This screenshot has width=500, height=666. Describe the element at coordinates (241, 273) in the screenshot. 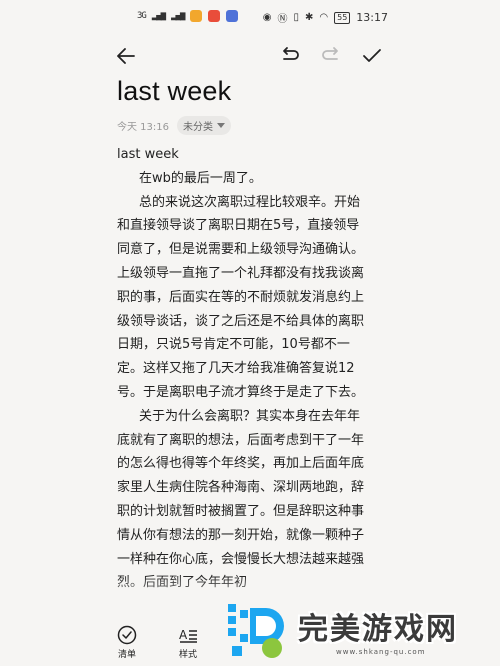

I see `body-line: 上级领导一直拖了一个礼拜都没有找我谈离` at that location.